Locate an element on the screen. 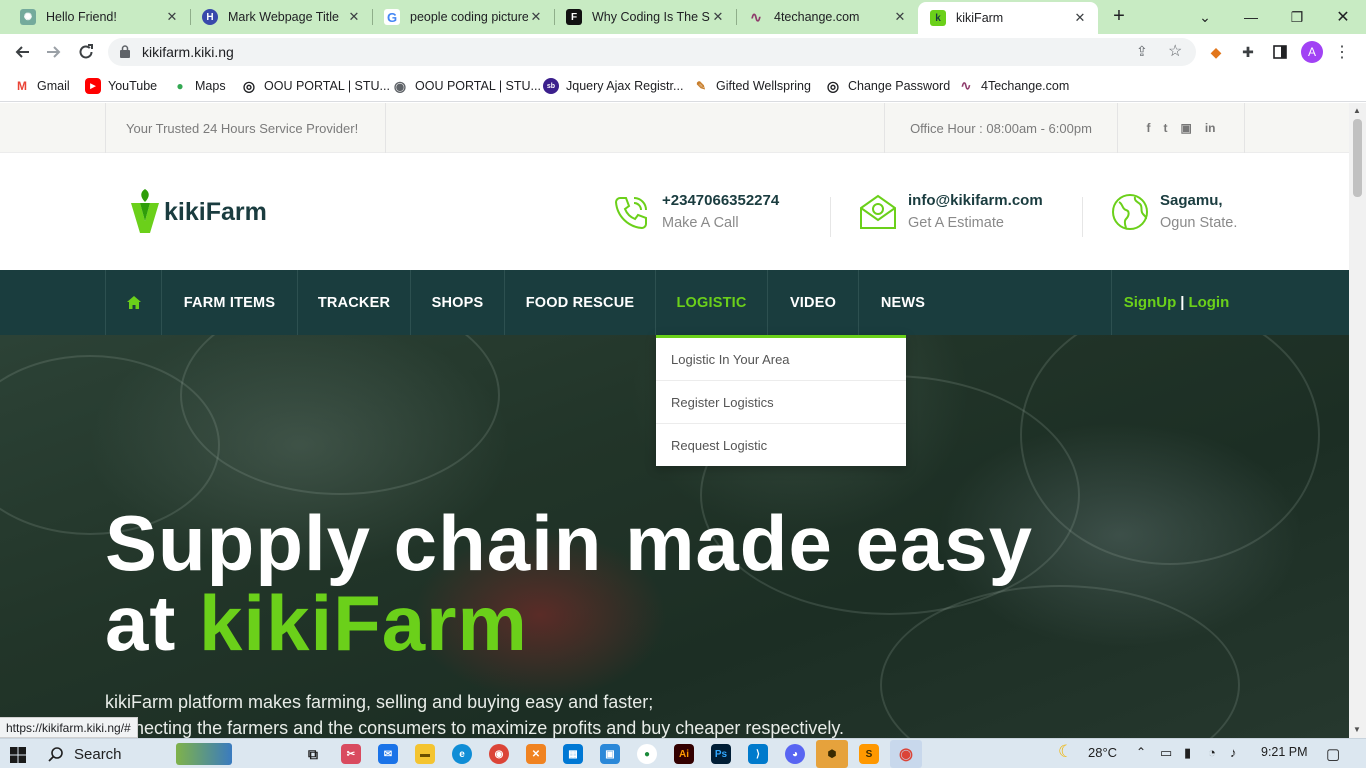  mail-icon is located at coordinates (878, 211).